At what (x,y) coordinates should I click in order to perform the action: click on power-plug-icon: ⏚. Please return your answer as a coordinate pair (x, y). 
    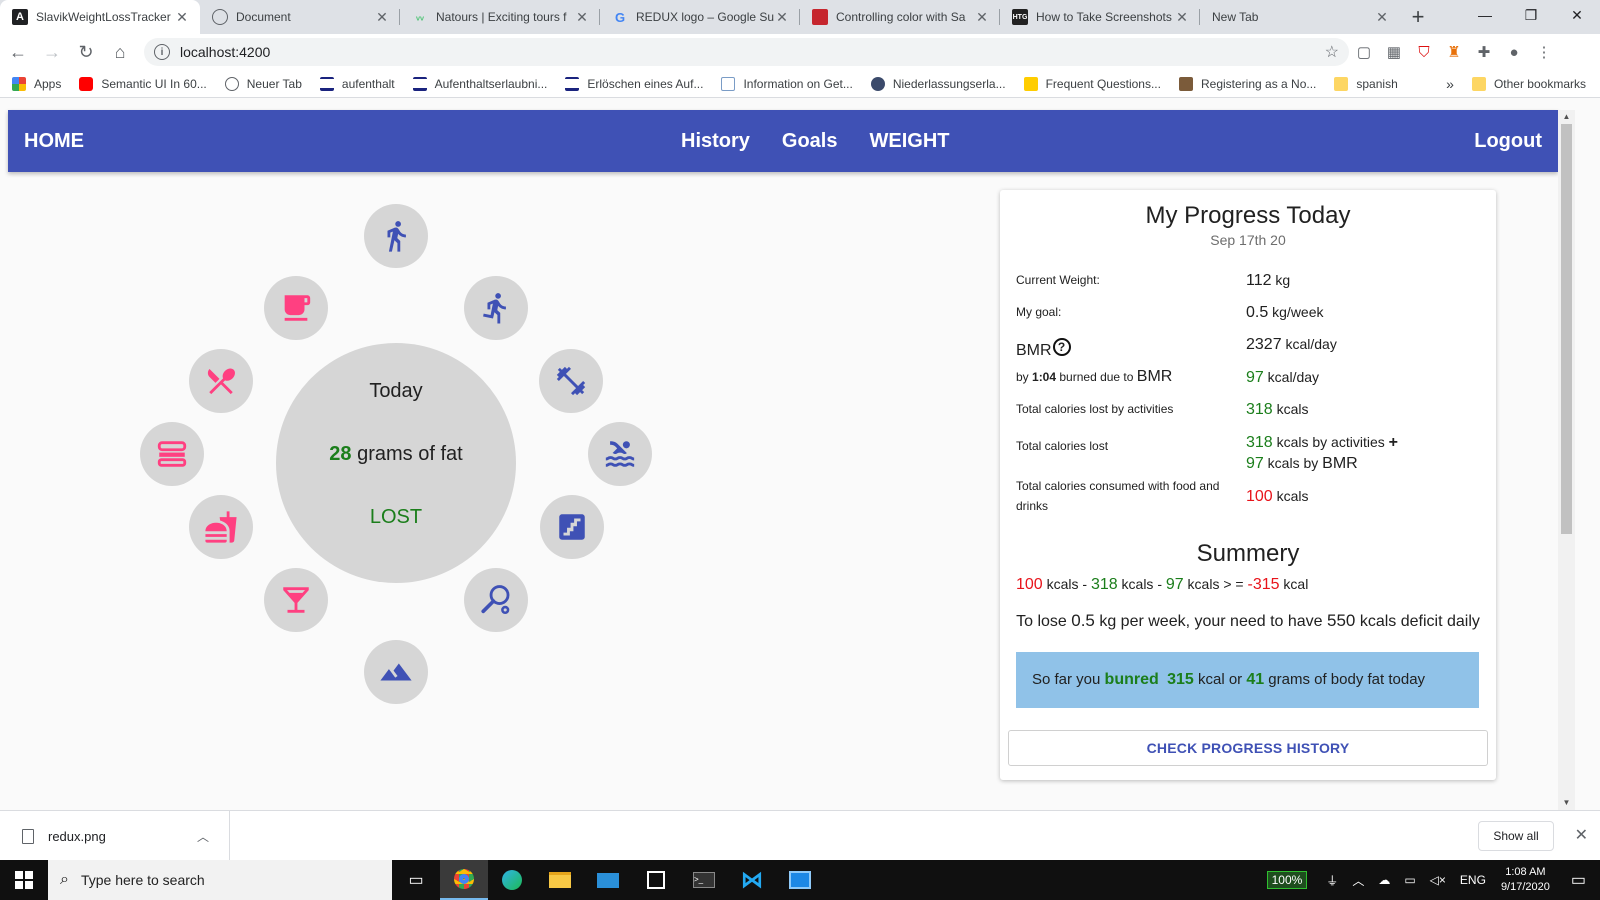
    Looking at the image, I should click on (1332, 880).